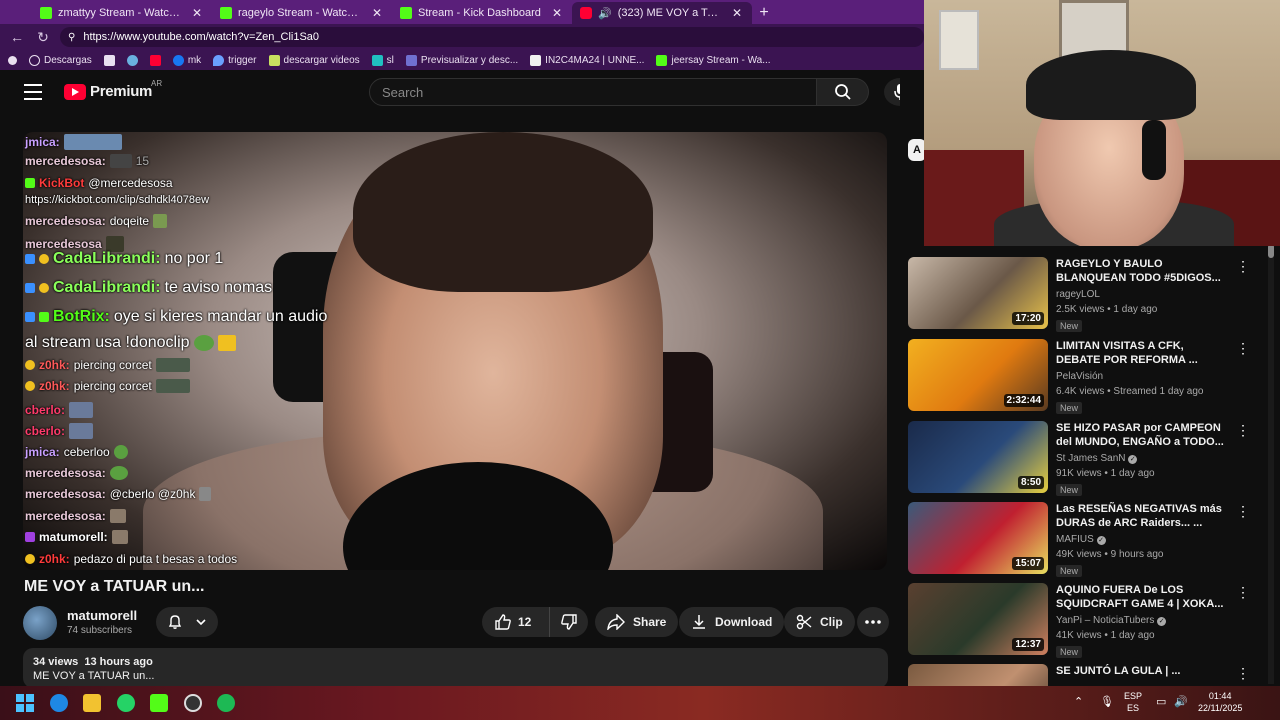 The image size is (1280, 720). I want to click on obs-icon, so click(193, 703).